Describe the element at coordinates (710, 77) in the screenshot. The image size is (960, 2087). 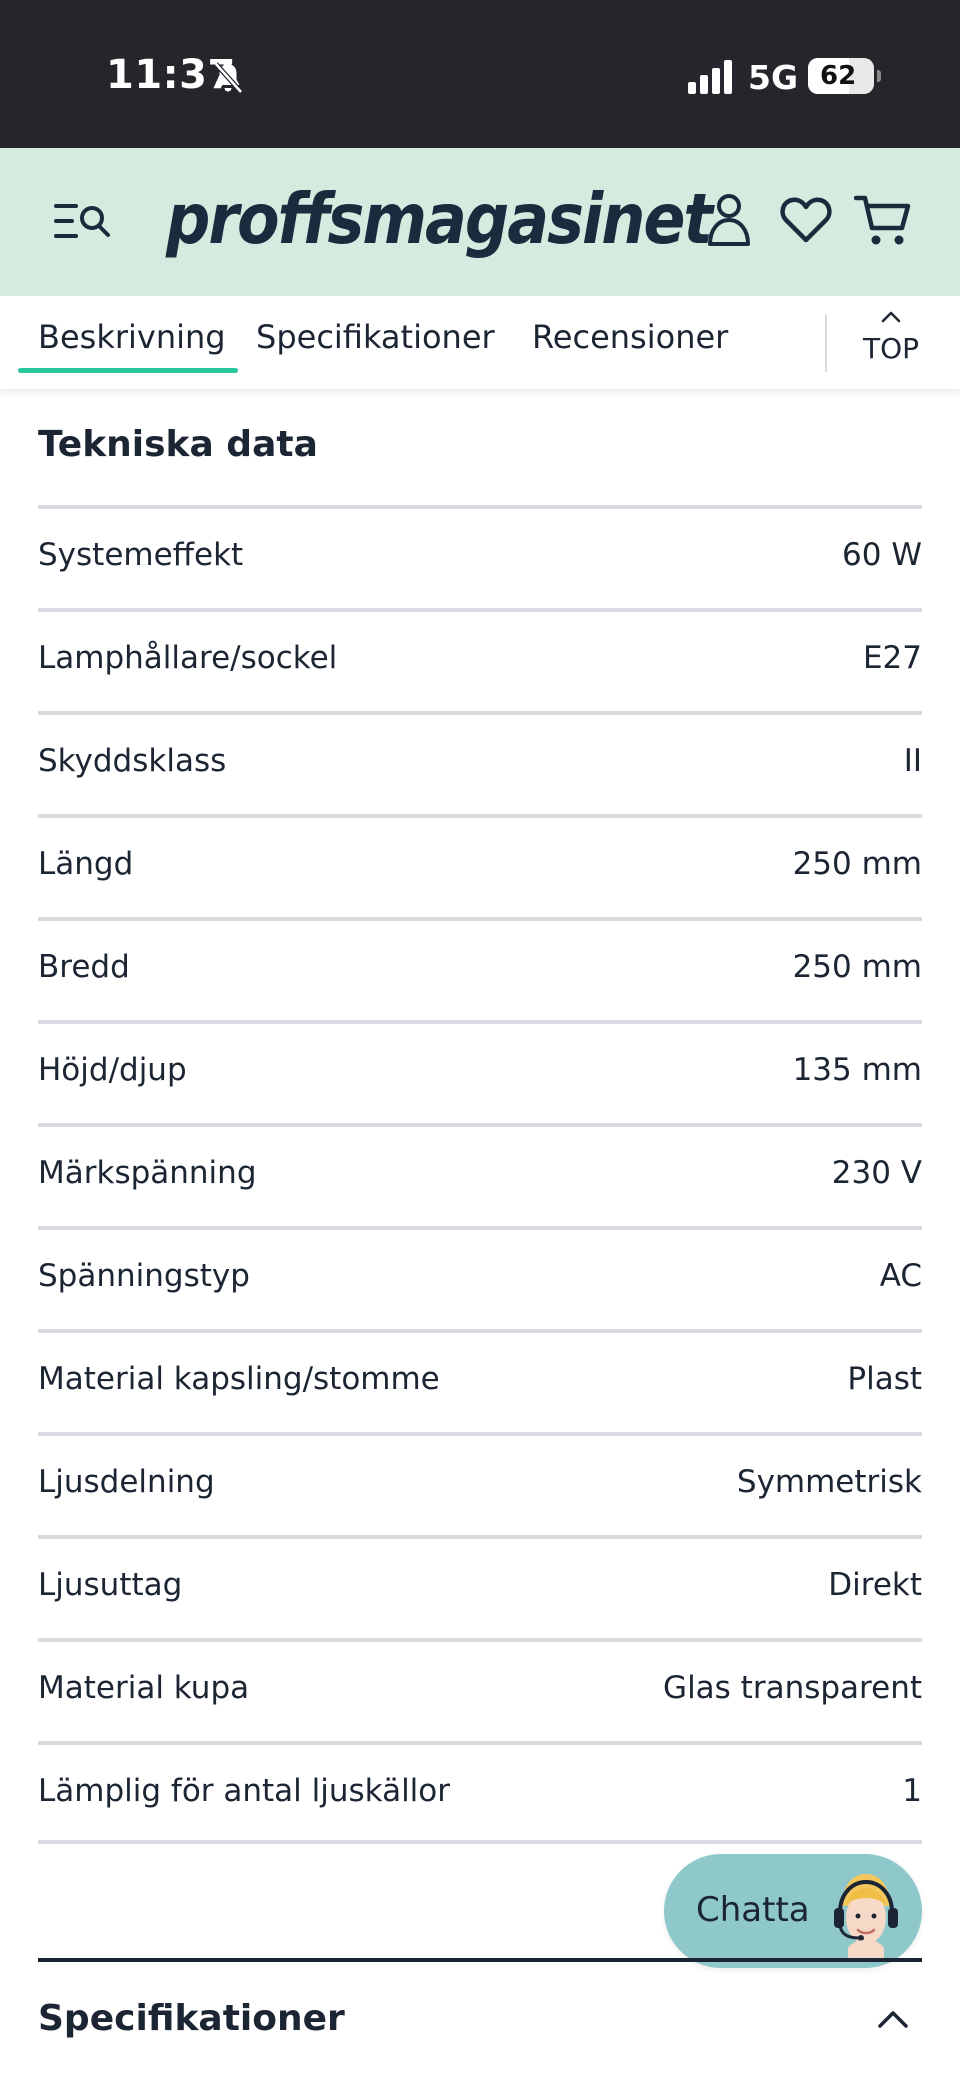
I see `signal-icon` at that location.